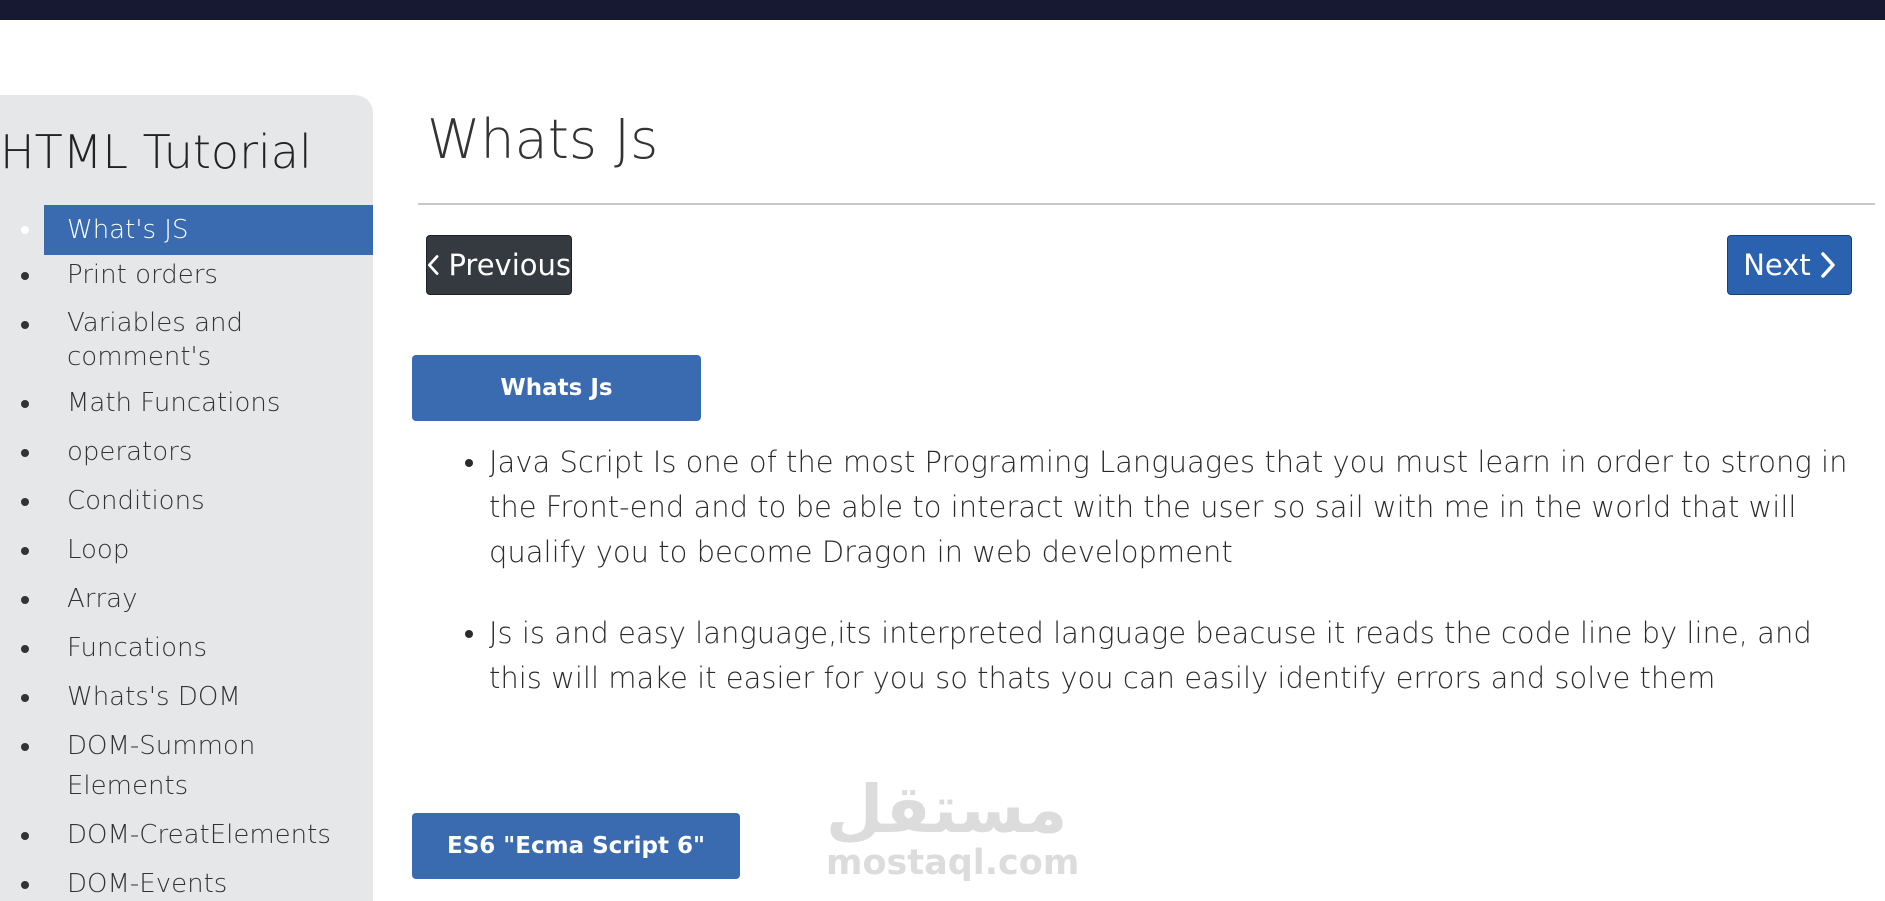 This screenshot has height=901, width=1885. What do you see at coordinates (947, 809) in the screenshot?
I see `watermark-arabic: مستقل` at bounding box center [947, 809].